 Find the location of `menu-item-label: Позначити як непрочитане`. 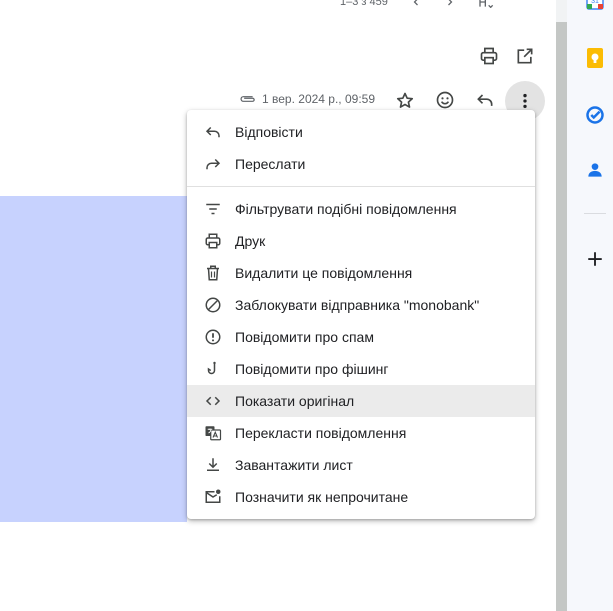

menu-item-label: Позначити як непрочитане is located at coordinates (322, 497).